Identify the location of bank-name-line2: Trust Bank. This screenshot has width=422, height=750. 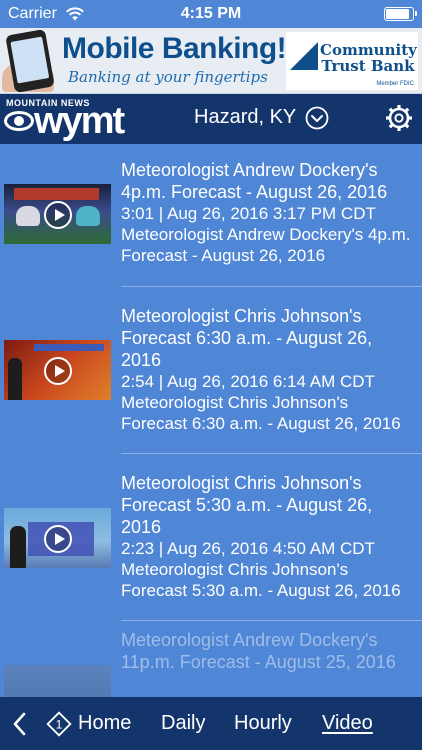
(368, 66).